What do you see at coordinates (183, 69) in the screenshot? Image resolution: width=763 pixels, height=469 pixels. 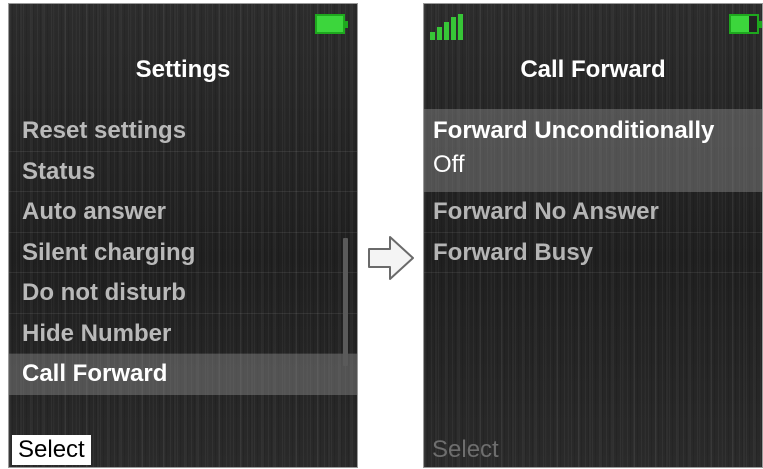 I see `screen-title: Settings` at bounding box center [183, 69].